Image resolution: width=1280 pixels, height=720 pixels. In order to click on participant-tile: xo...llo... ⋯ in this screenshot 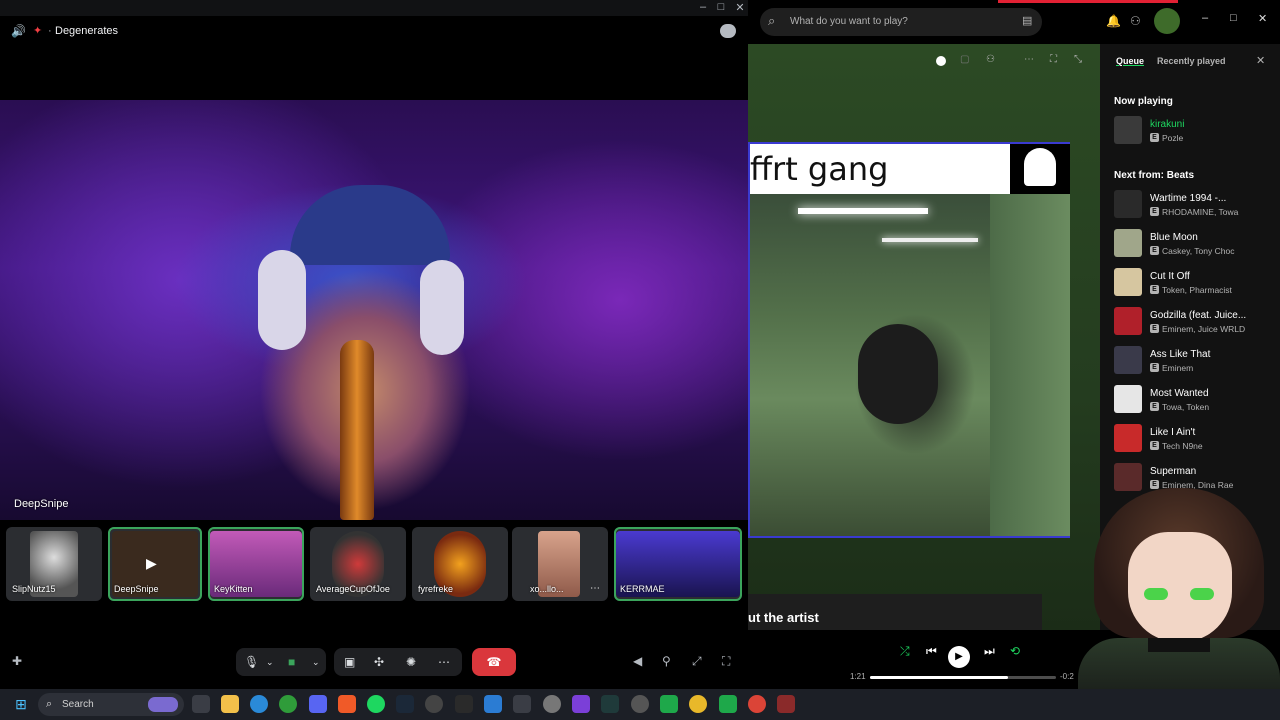, I will do `click(560, 564)`.